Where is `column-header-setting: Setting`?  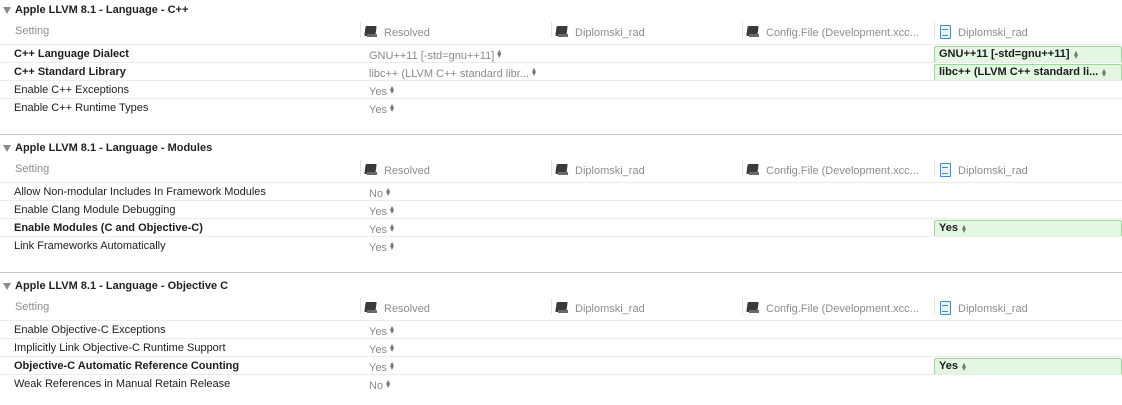
column-header-setting: Setting is located at coordinates (32, 169).